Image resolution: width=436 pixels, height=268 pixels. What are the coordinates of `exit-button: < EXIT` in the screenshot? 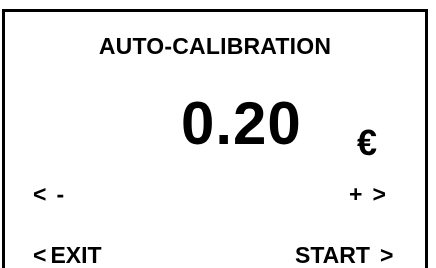 It's located at (67, 255).